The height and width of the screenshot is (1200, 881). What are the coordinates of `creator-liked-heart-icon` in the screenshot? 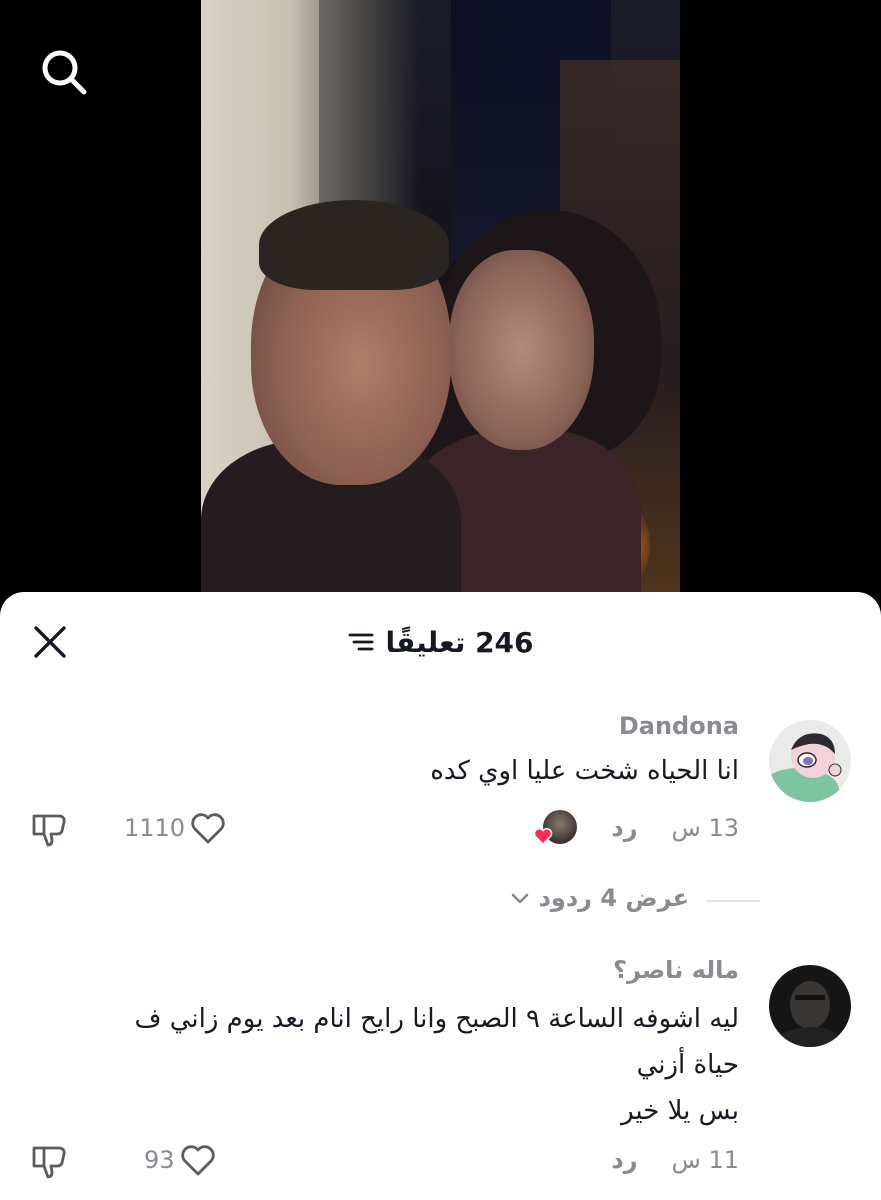 It's located at (543, 837).